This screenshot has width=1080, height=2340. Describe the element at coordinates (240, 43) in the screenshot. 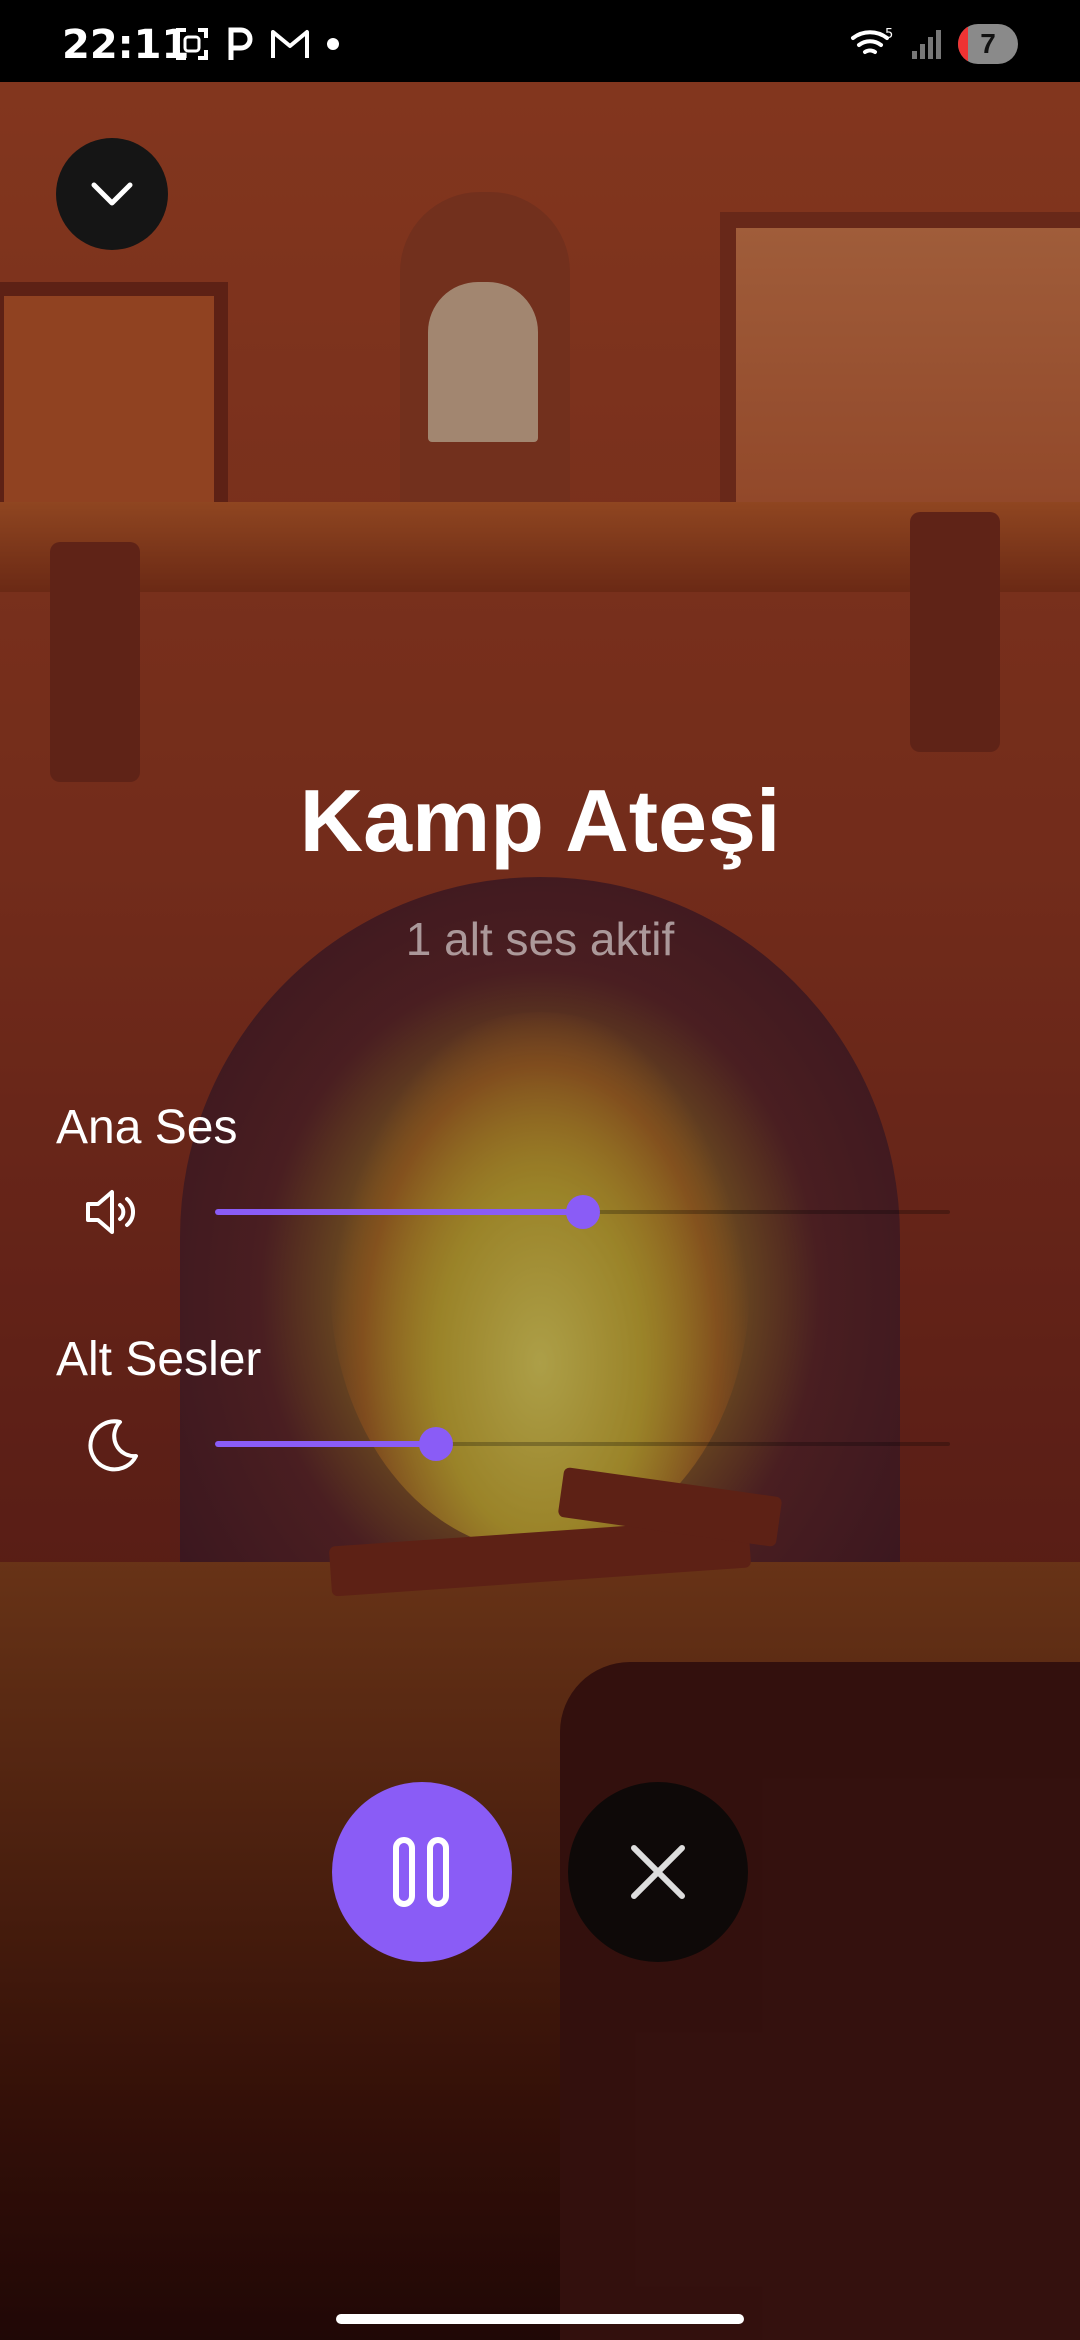

I see `p-app-icon` at that location.